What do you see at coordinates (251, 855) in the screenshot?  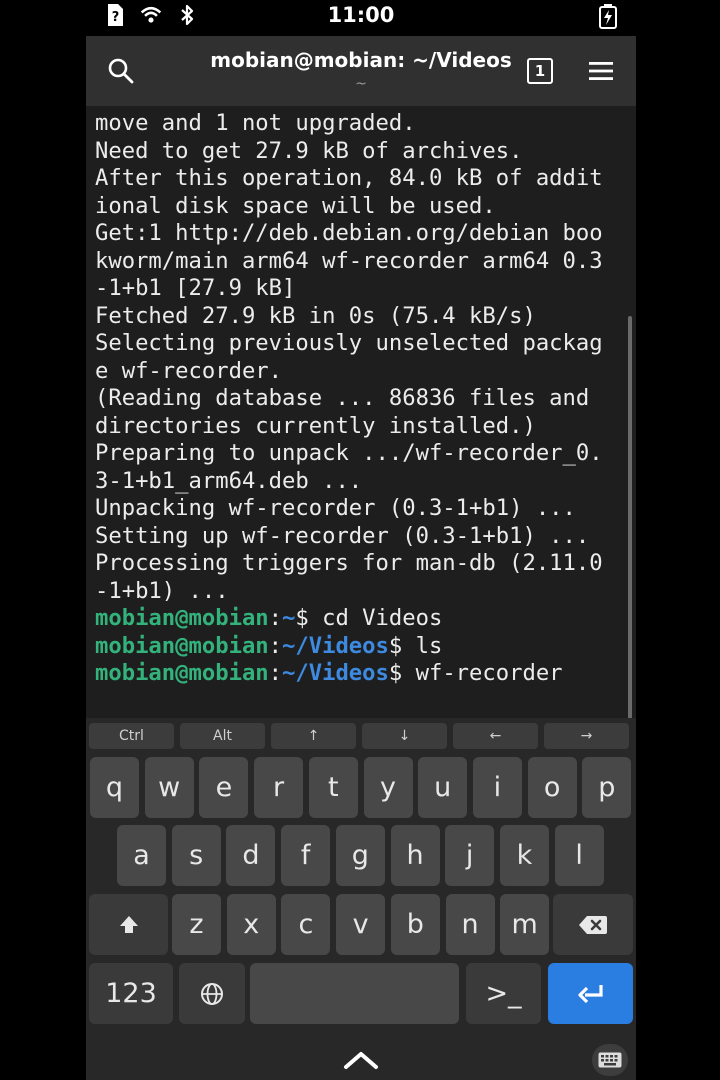 I see `key-d: d` at bounding box center [251, 855].